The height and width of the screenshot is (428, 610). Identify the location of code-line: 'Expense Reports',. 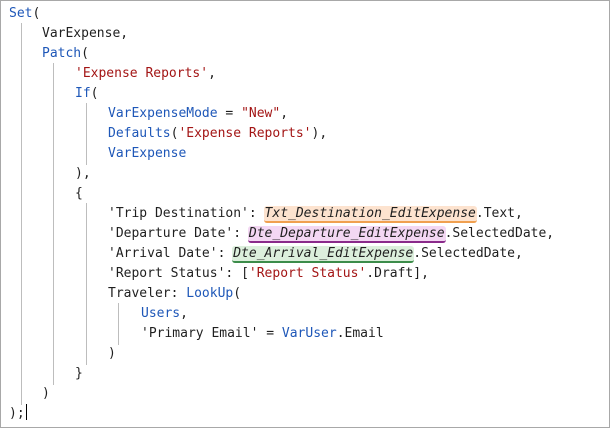
(145, 74).